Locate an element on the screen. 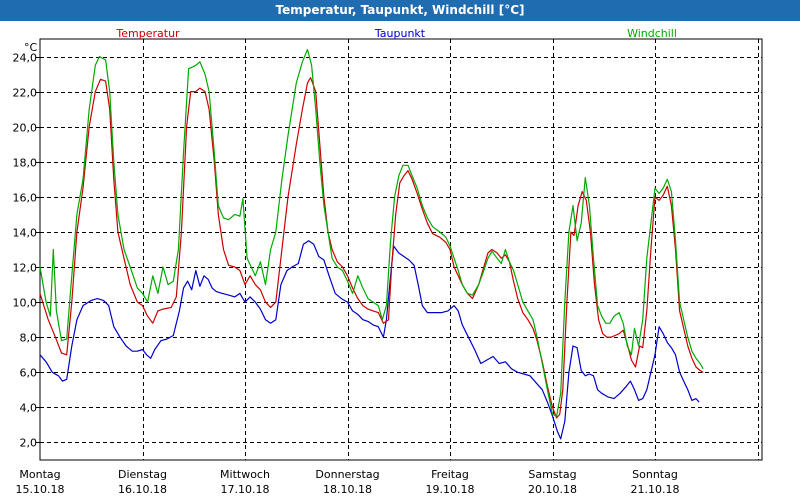 This screenshot has height=504, width=800. x-tick-date-label: 15.10.18 is located at coordinates (40, 489).